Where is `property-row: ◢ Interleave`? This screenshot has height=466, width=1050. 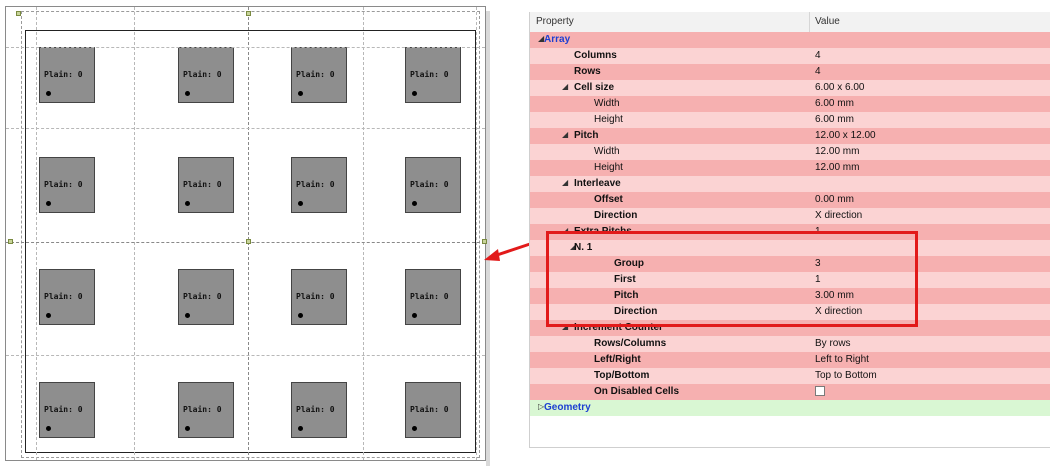
property-row: ◢ Interleave is located at coordinates (790, 184).